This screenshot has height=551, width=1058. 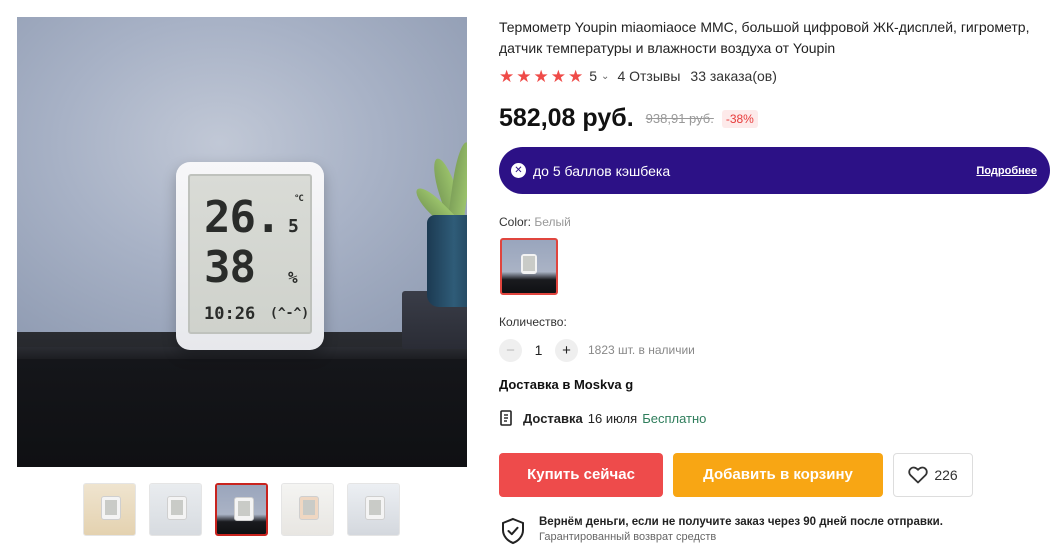 What do you see at coordinates (242, 217) in the screenshot?
I see `display-temperature: 26.` at bounding box center [242, 217].